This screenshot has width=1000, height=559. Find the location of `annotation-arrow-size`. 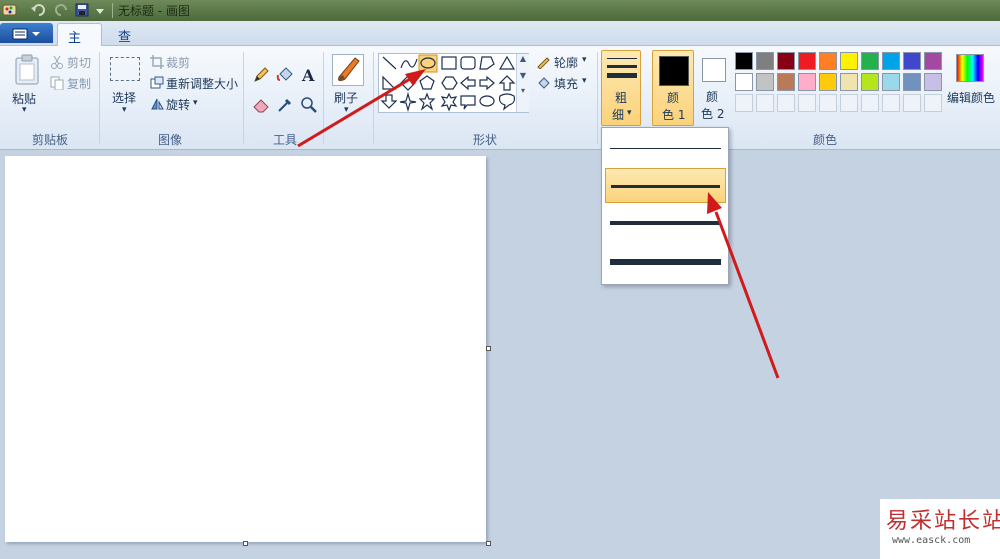

annotation-arrow-size is located at coordinates (747, 295).